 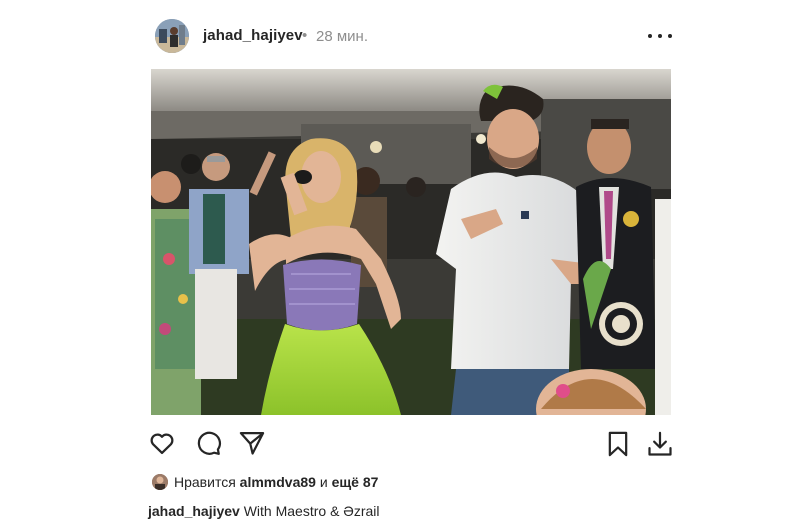 I want to click on caption-text: With Maestro & Əzrail, so click(x=311, y=511).